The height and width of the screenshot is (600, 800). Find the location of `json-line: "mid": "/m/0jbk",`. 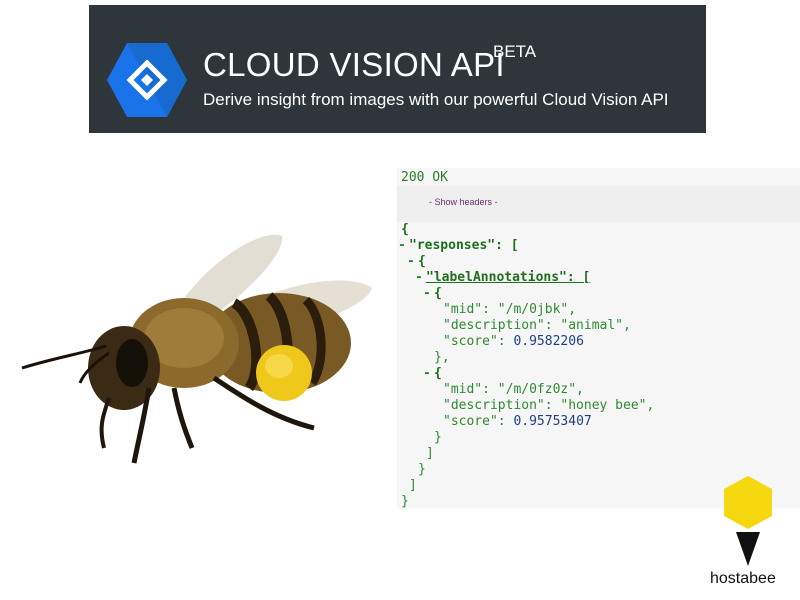

json-line: "mid": "/m/0jbk", is located at coordinates (510, 309).